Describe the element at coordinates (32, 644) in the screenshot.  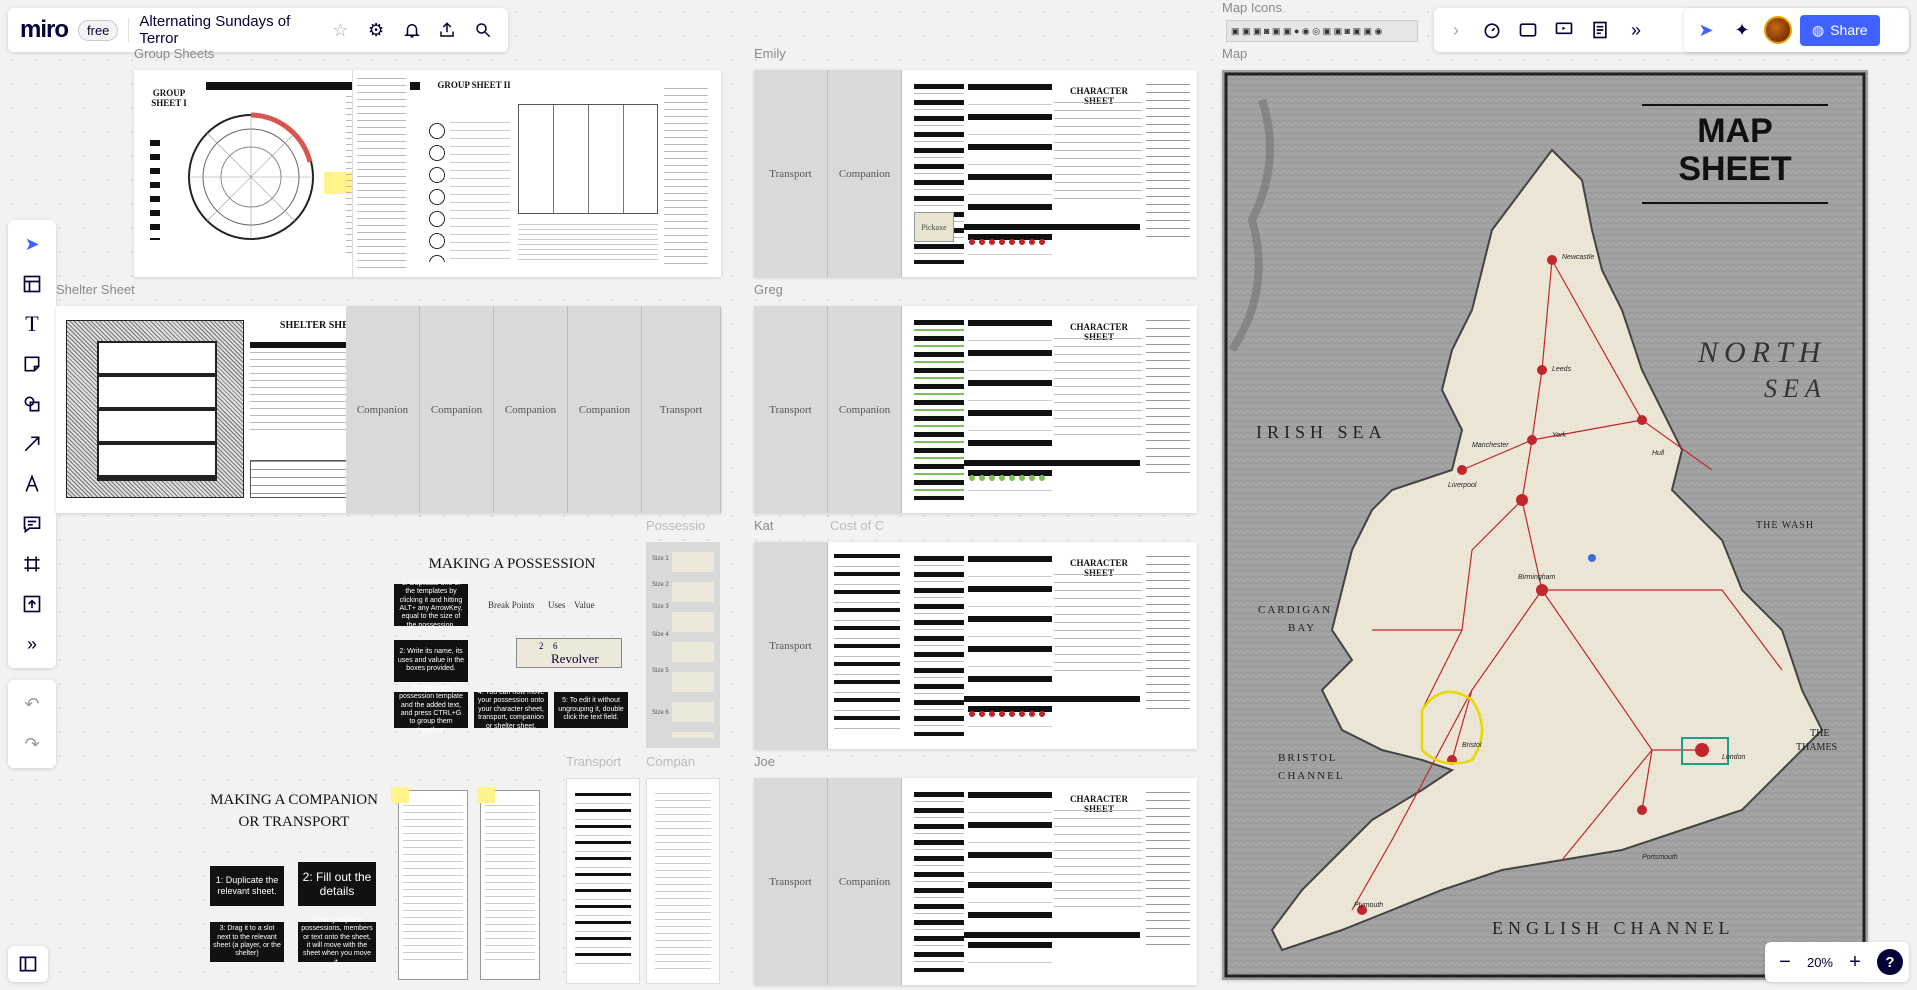
I see `more-tools-icon: »` at that location.